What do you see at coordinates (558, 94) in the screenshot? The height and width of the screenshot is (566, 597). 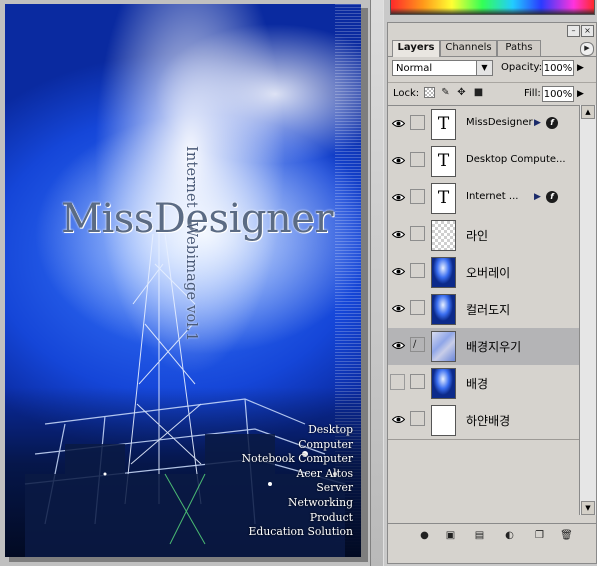 I see `fill-field: 100%` at bounding box center [558, 94].